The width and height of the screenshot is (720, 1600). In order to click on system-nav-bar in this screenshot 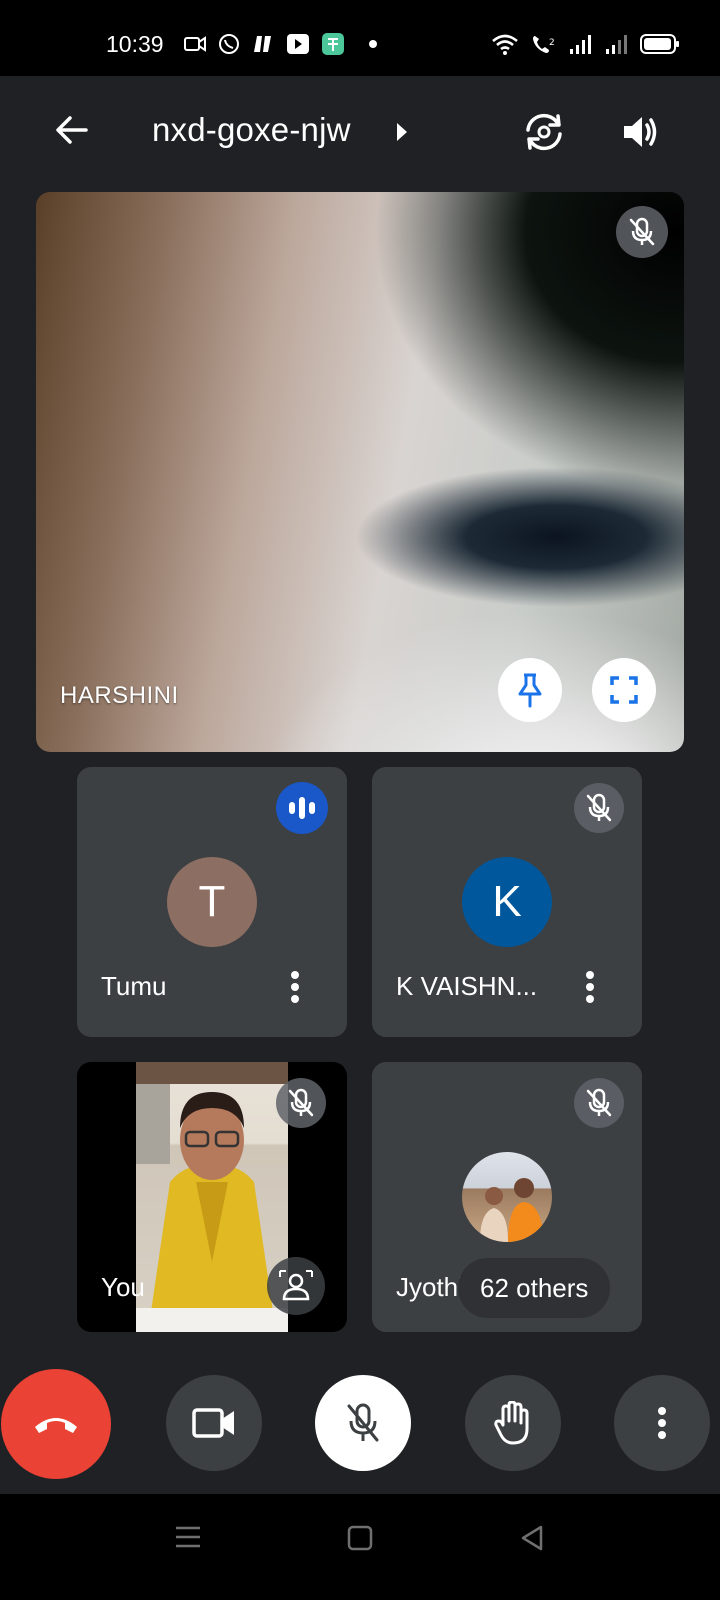, I will do `click(360, 1547)`.